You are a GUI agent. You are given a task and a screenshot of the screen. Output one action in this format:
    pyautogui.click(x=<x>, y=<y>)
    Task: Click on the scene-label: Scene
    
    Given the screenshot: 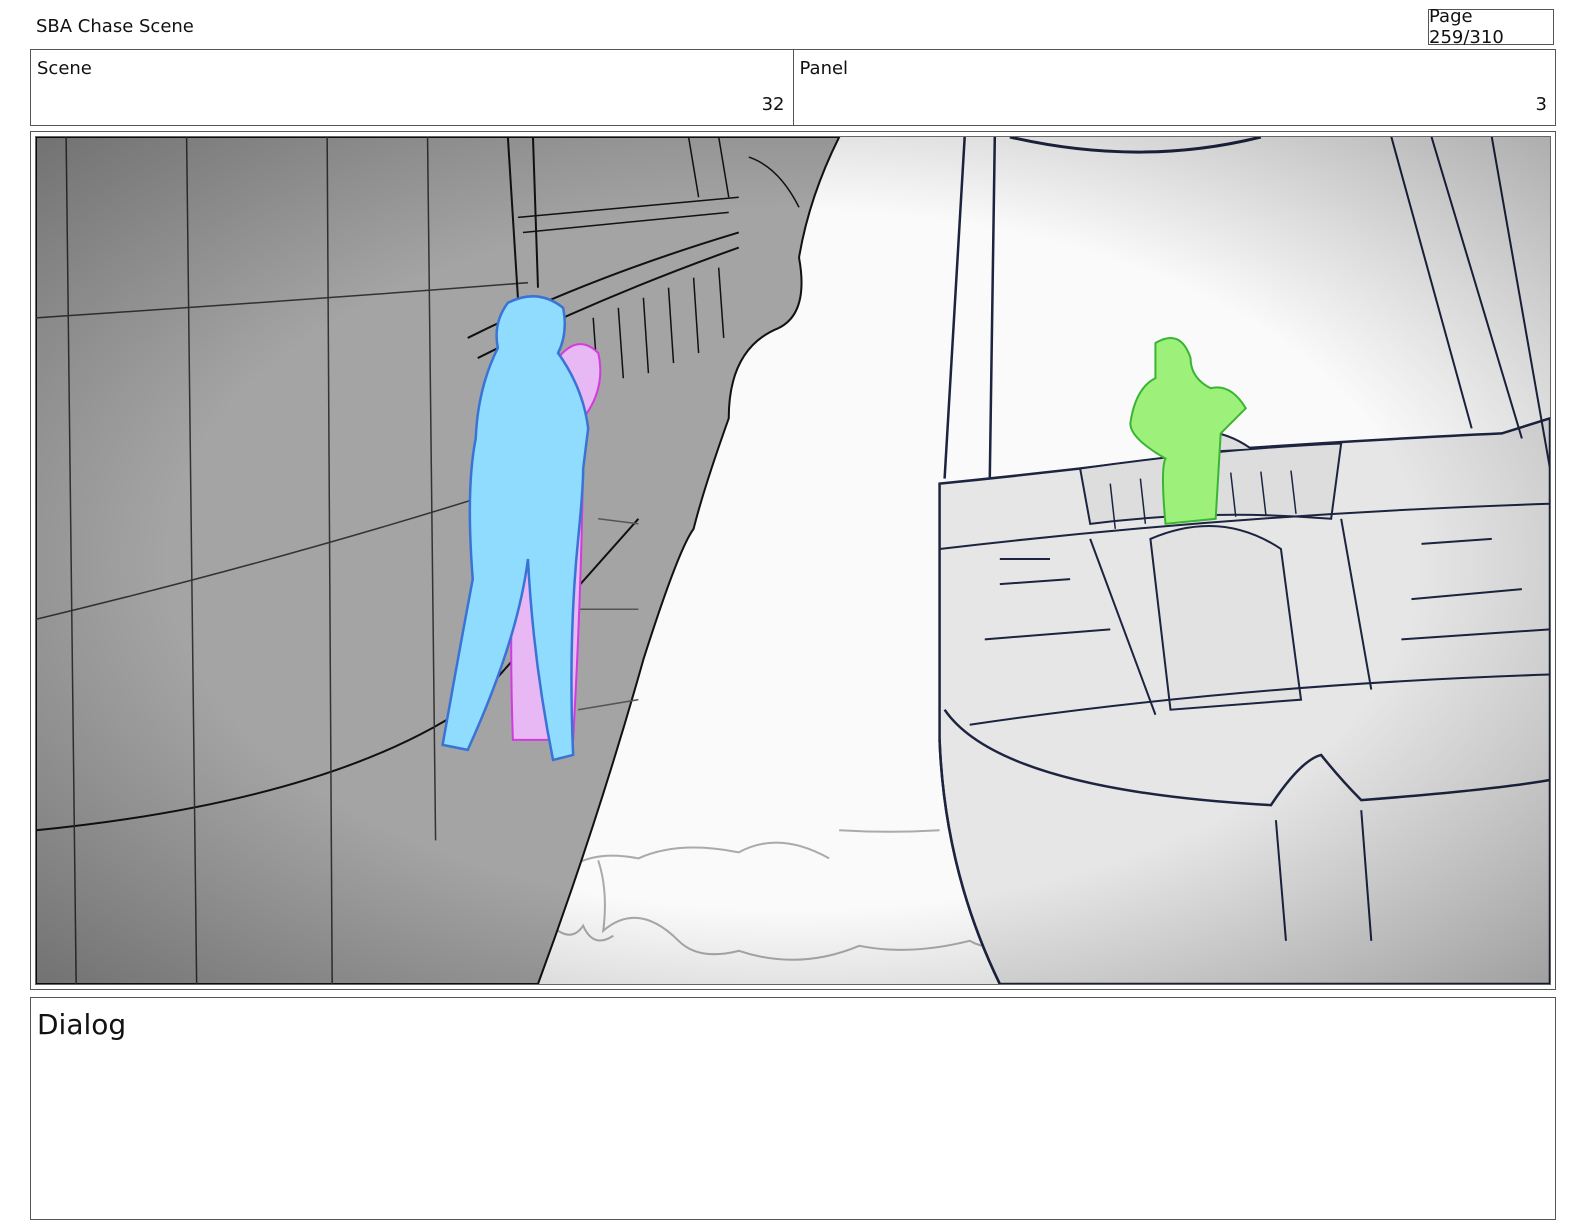 What is the action you would take?
    pyautogui.click(x=64, y=68)
    